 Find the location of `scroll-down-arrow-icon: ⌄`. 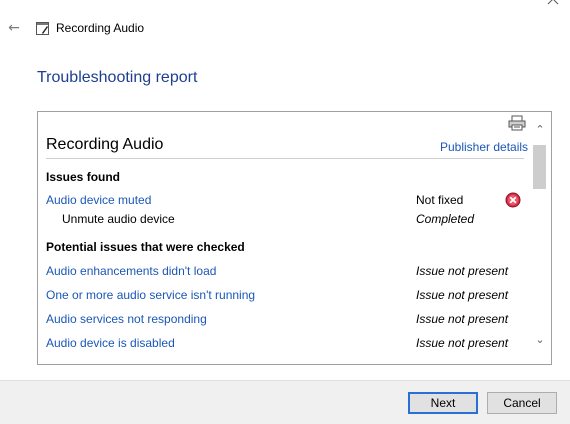

scroll-down-arrow-icon: ⌄ is located at coordinates (540, 340).